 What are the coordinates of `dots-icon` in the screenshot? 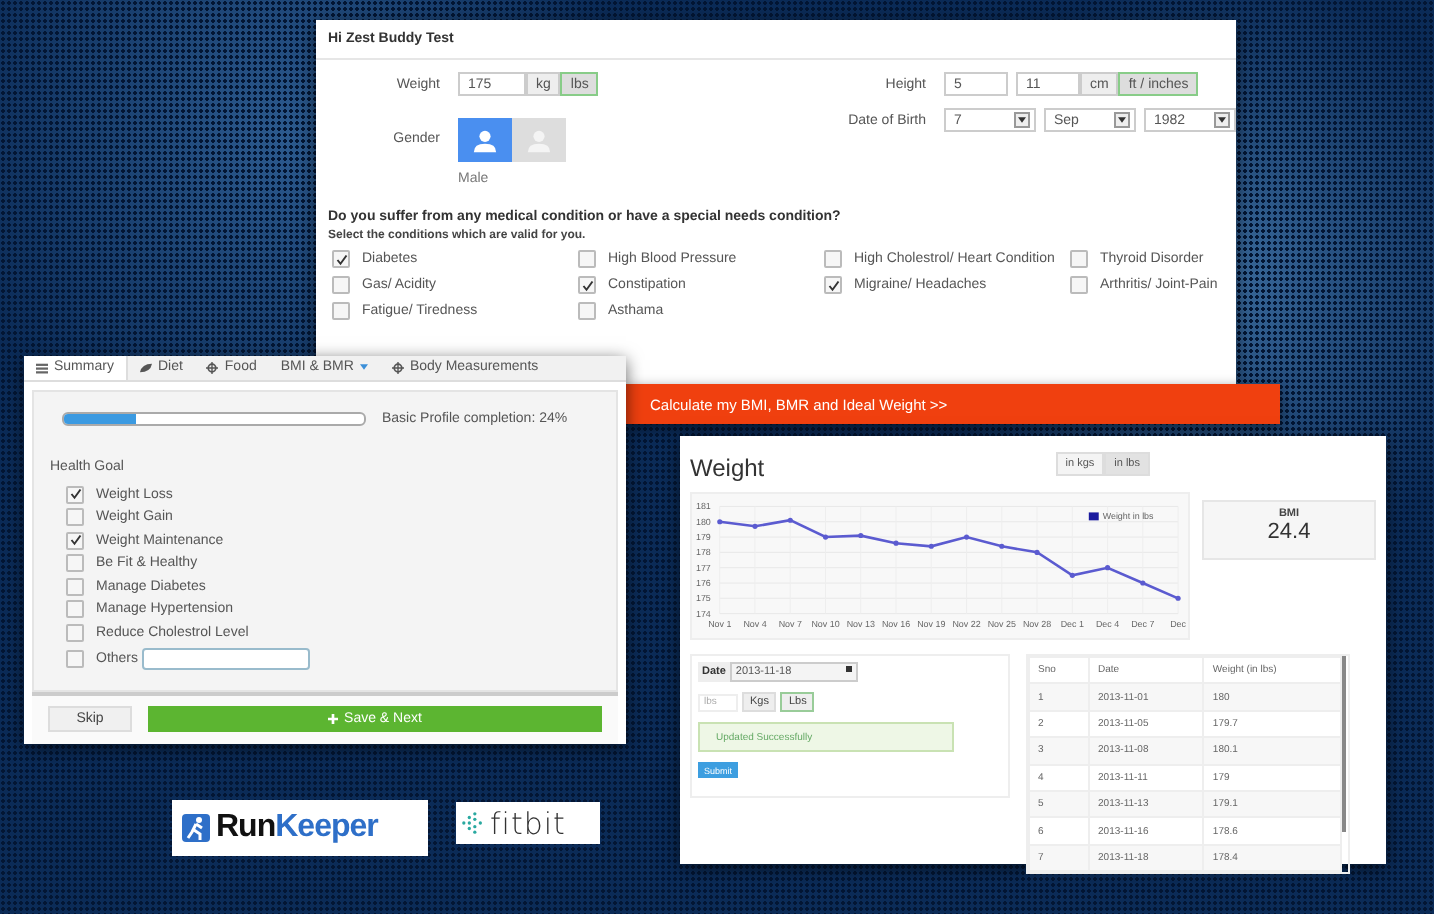 It's located at (473, 823).